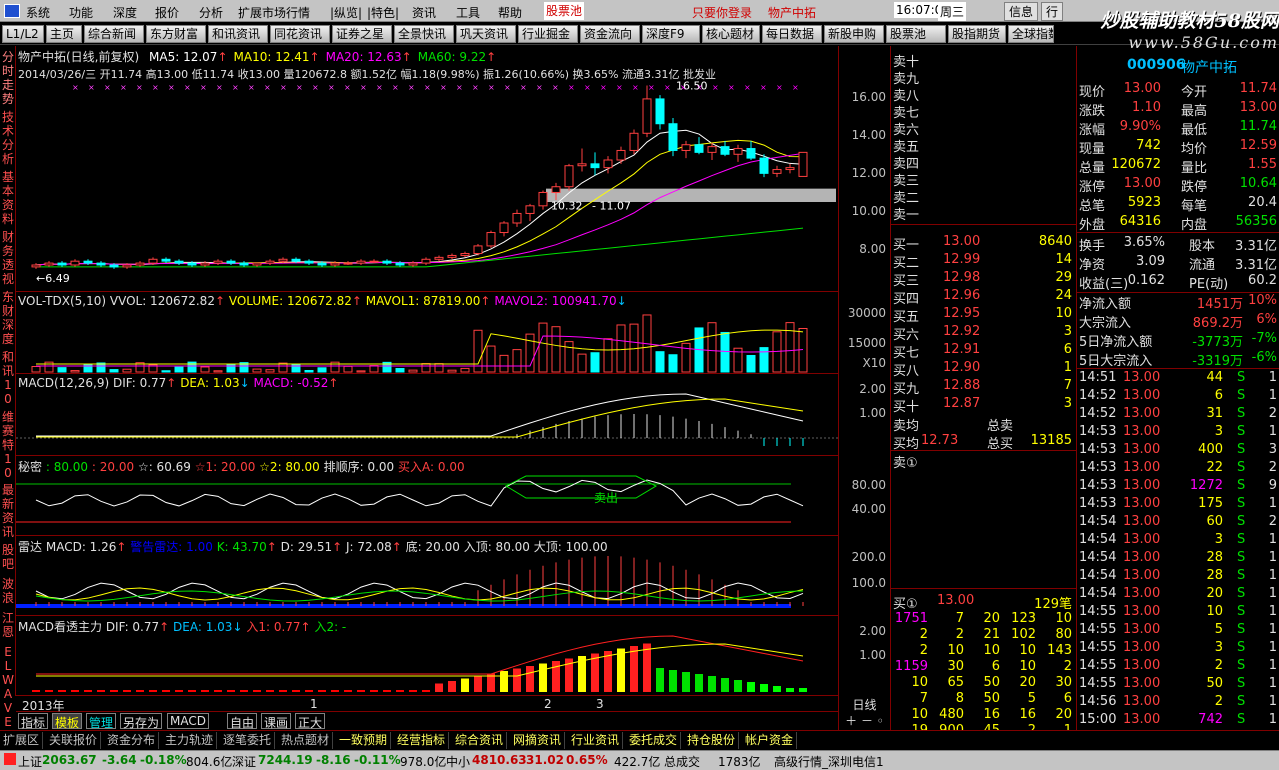 This screenshot has height=770, width=1279. Describe the element at coordinates (427, 415) in the screenshot. I see `macd-chart` at that location.